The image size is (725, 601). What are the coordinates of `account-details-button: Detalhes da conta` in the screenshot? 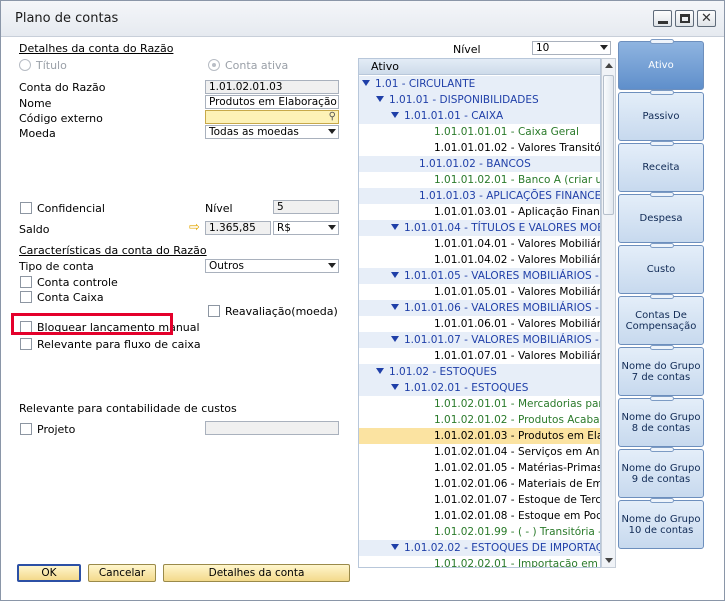 It's located at (256, 573).